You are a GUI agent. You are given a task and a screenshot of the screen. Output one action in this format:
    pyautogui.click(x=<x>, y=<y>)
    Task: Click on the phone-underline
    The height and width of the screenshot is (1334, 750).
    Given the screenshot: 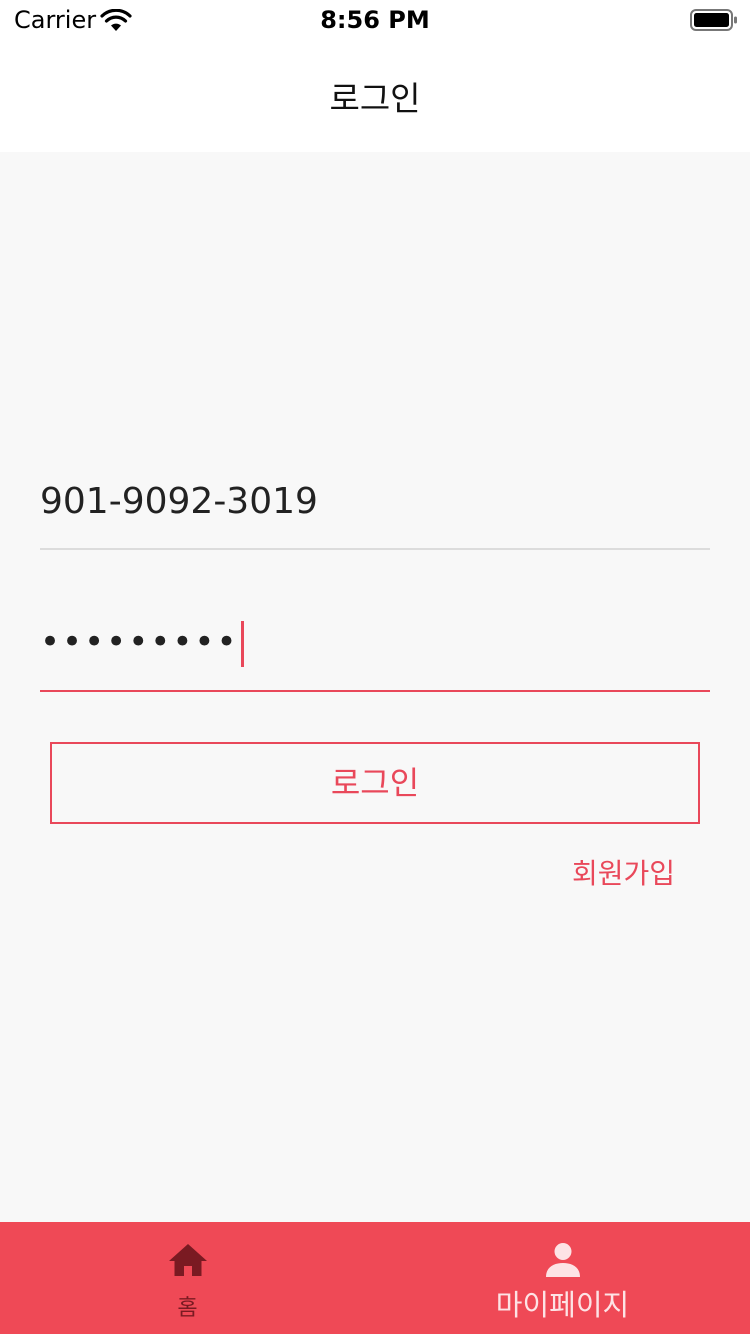 What is the action you would take?
    pyautogui.click(x=375, y=549)
    